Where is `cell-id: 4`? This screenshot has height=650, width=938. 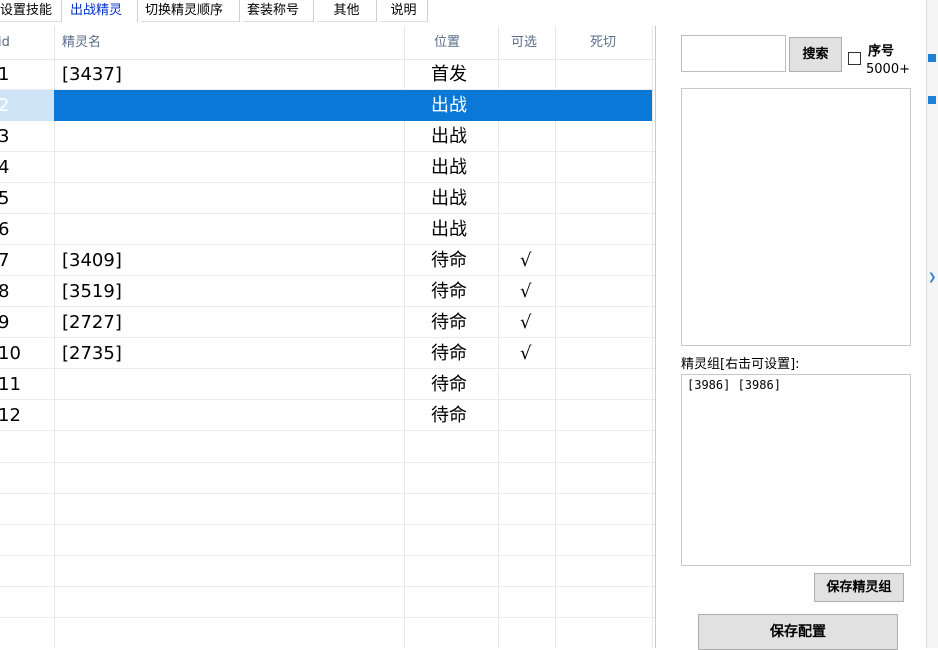
cell-id: 4 is located at coordinates (4, 167).